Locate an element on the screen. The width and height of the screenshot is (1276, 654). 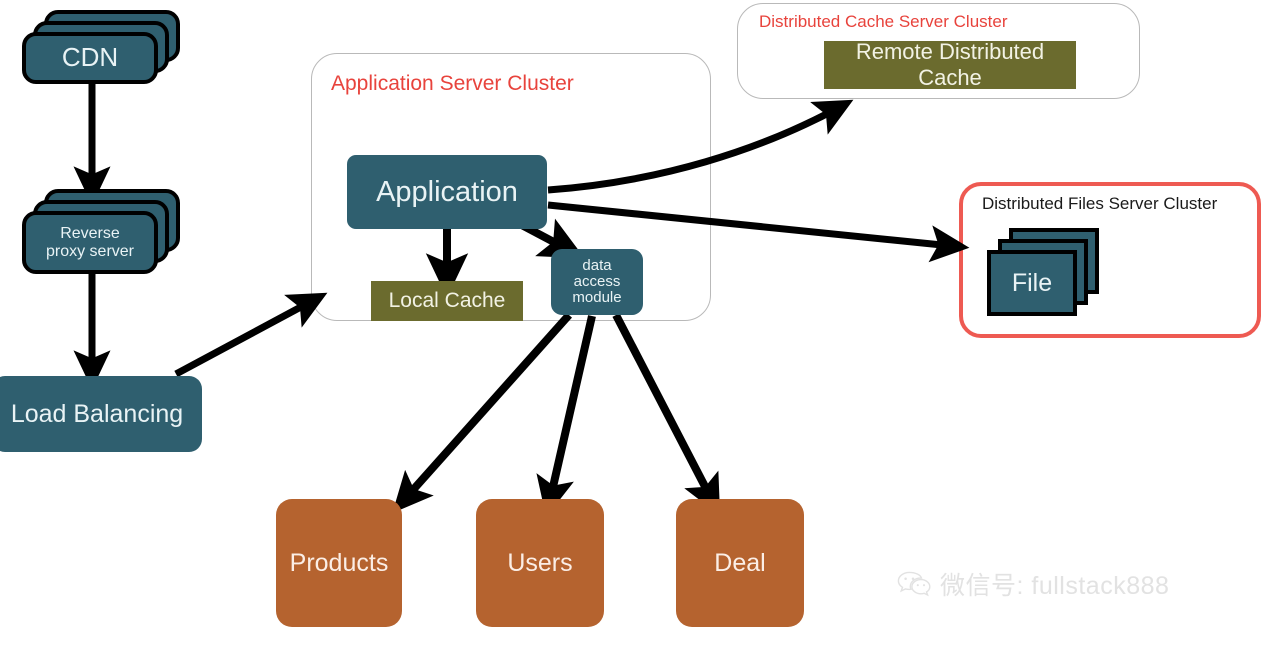
node-file: File is located at coordinates (1043, 272).